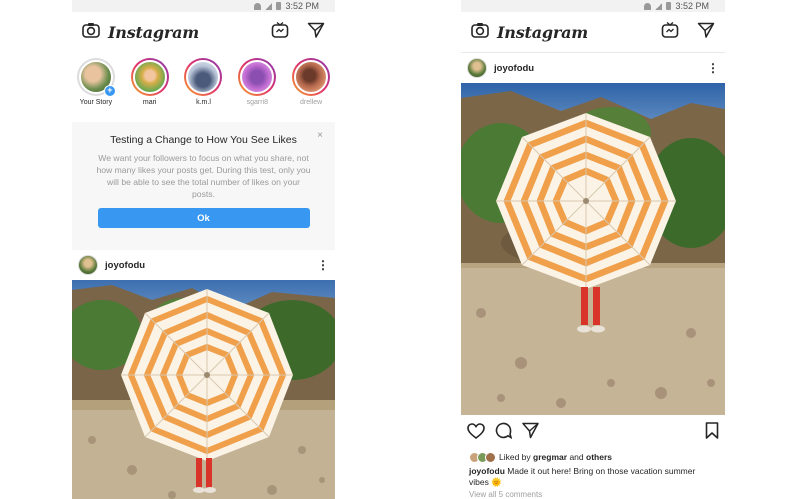 This screenshot has width=800, height=499. I want to click on view-comments-link: View all 5 comments, so click(593, 493).